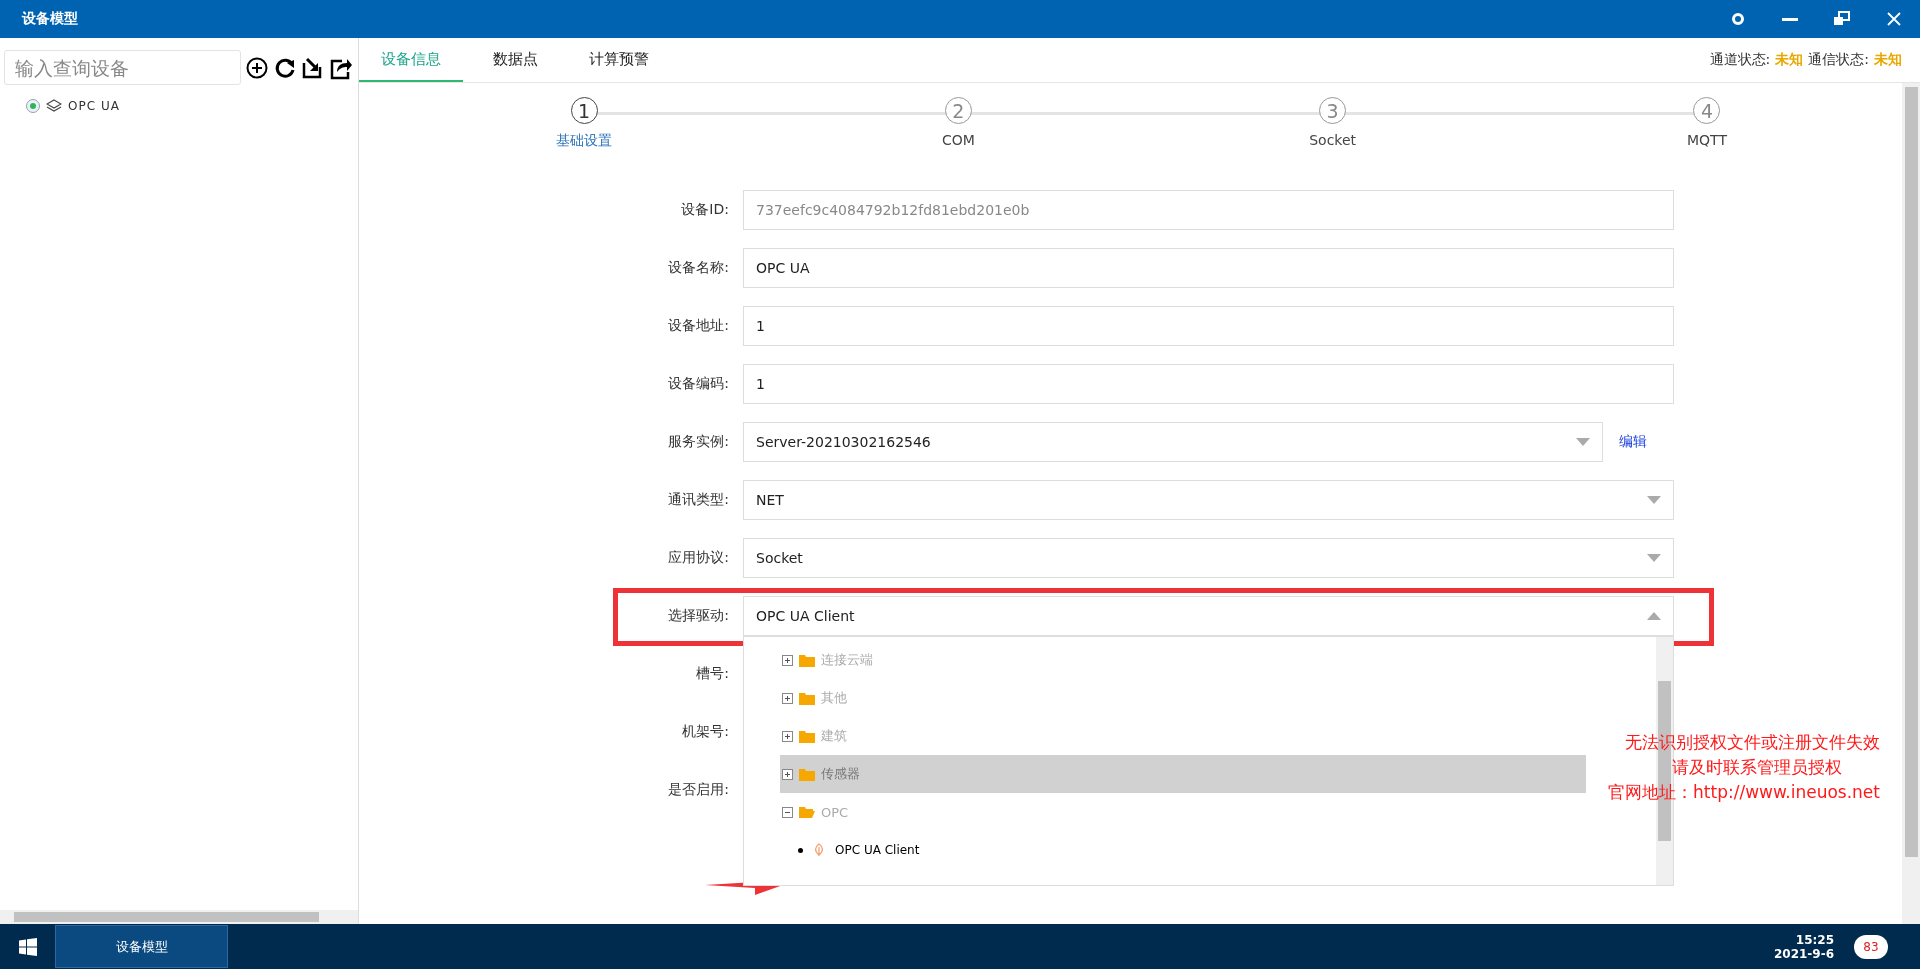 Image resolution: width=1920 pixels, height=969 pixels. What do you see at coordinates (958, 110) in the screenshot?
I see `step-number: 2` at bounding box center [958, 110].